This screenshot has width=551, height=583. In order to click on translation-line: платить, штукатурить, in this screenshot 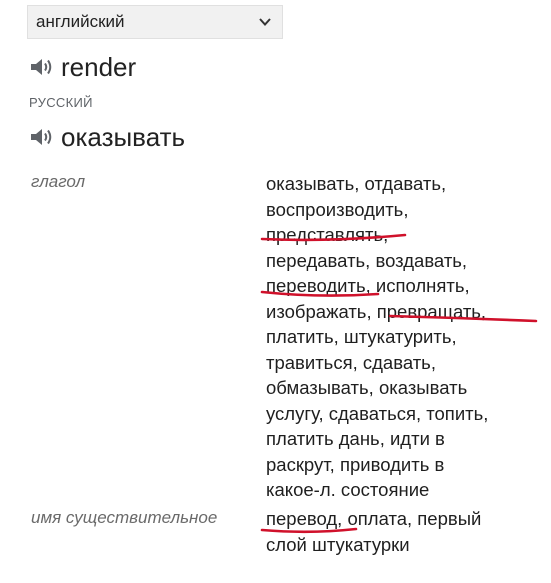, I will do `click(401, 337)`.